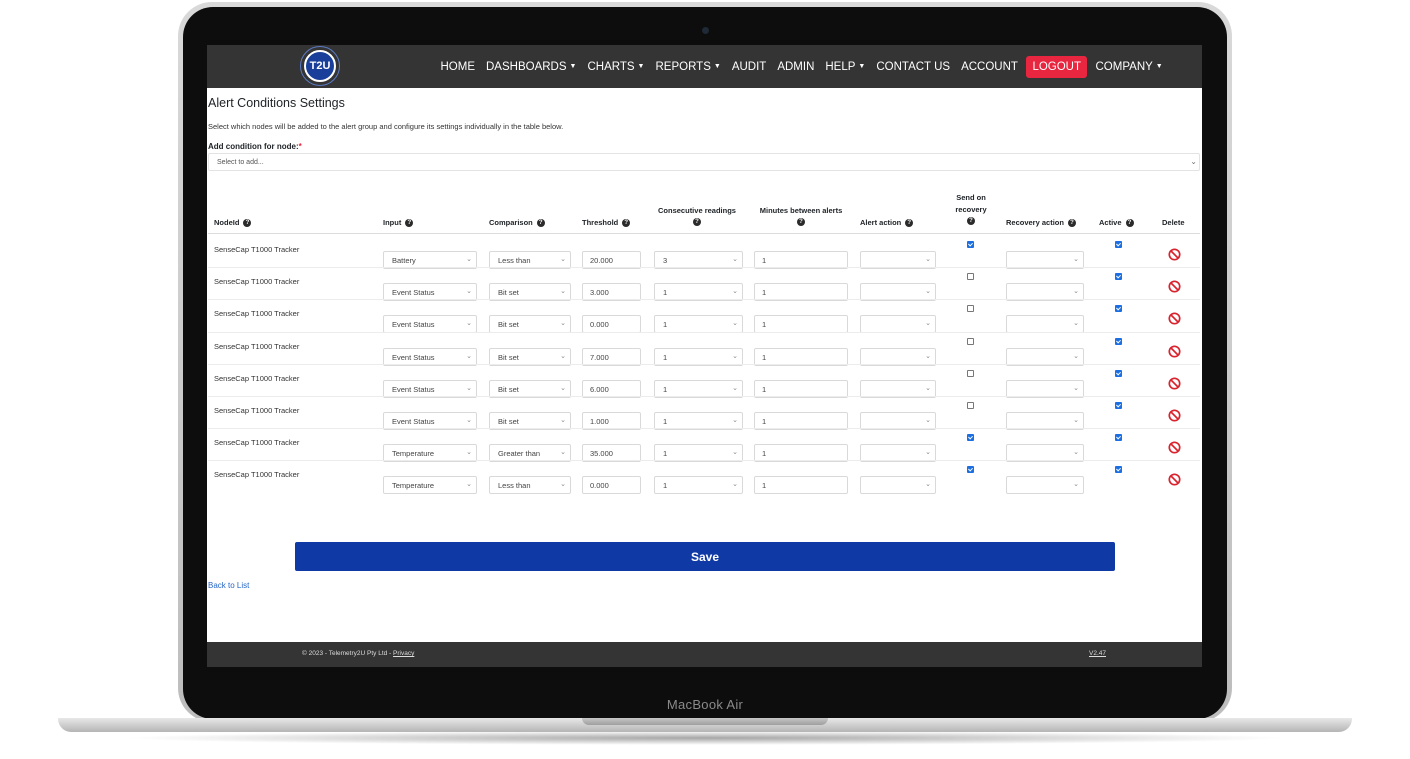  What do you see at coordinates (257, 378) in the screenshot?
I see `node-name: SenseCap T1000 Tracker` at bounding box center [257, 378].